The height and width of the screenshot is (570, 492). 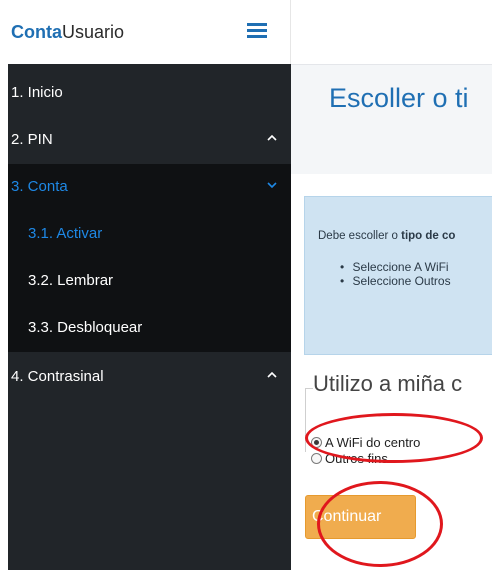 I want to click on chevron-down-icon, so click(x=272, y=185).